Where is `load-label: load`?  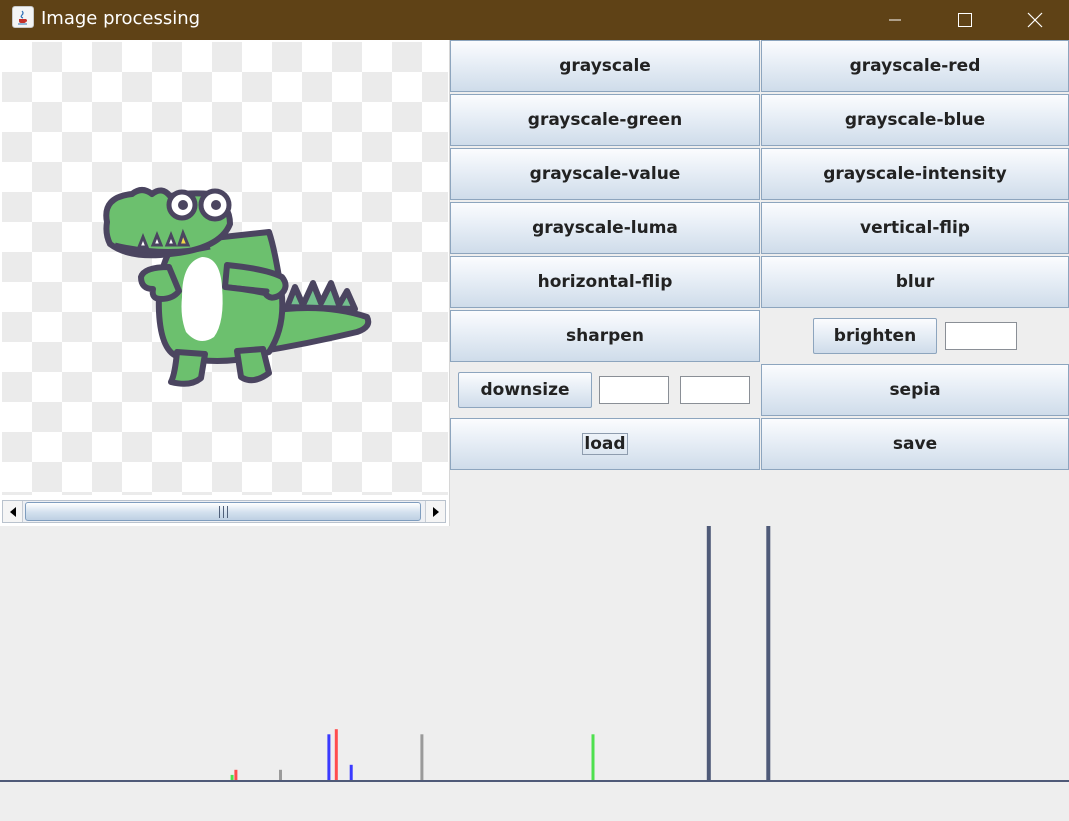 load-label: load is located at coordinates (605, 444).